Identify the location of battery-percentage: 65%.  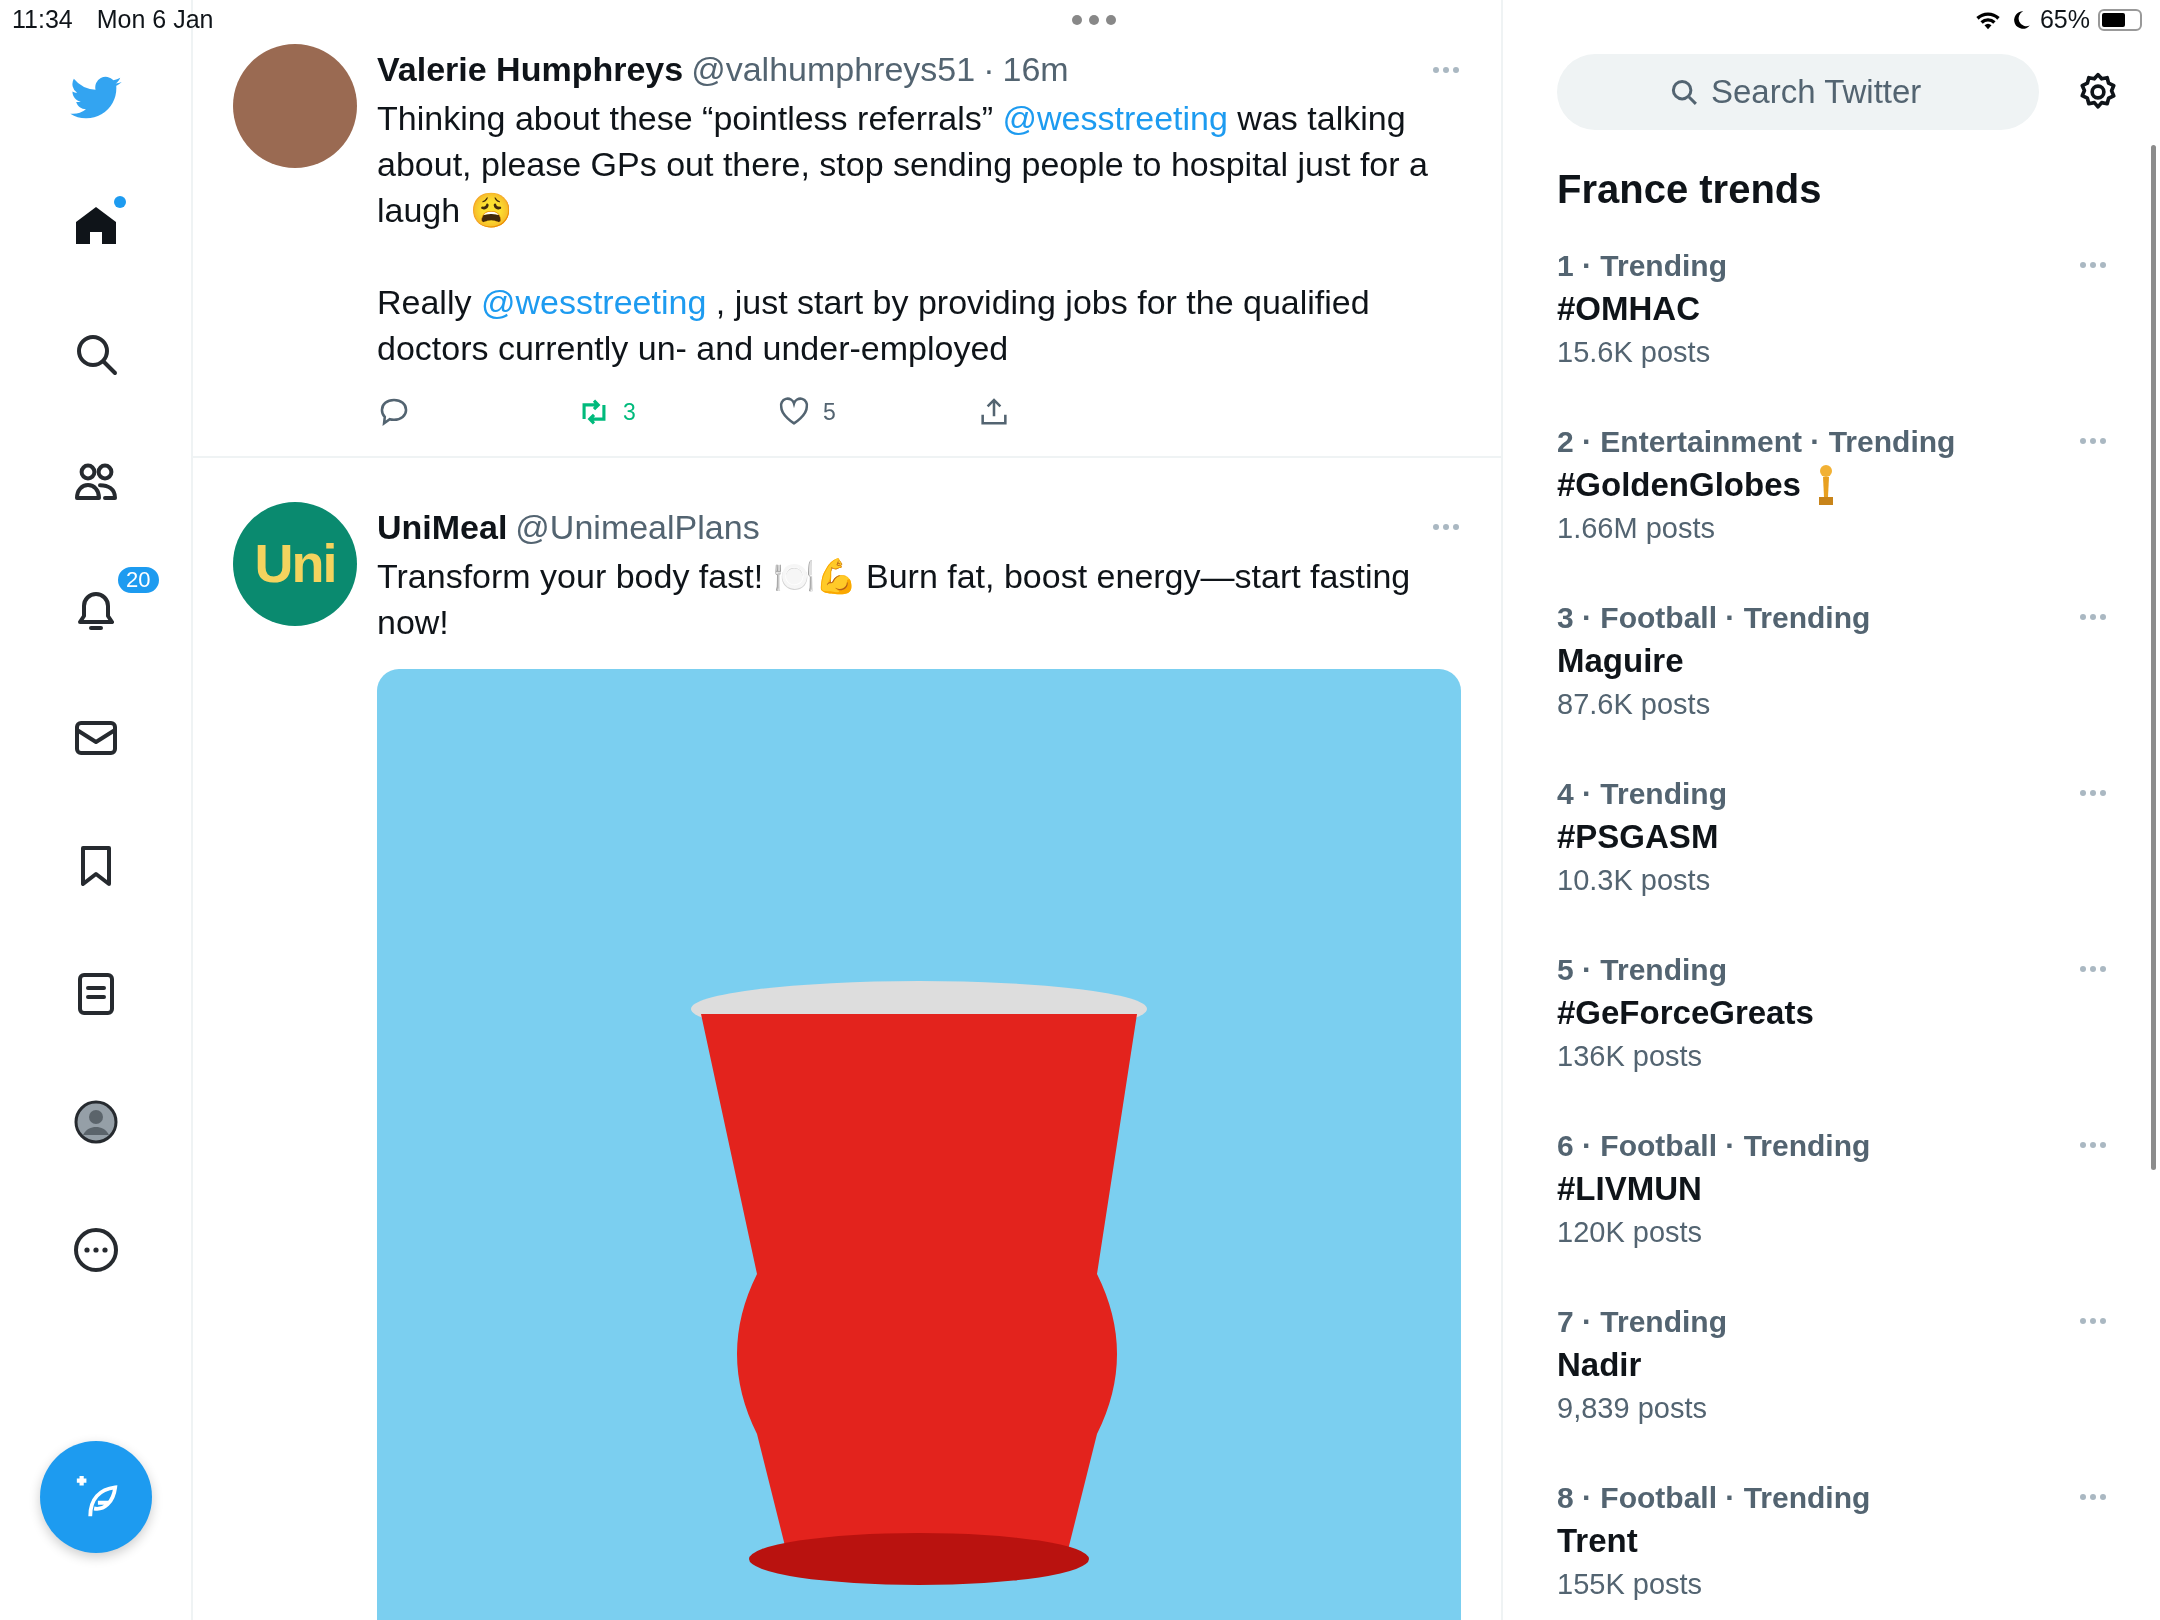
(2064, 20).